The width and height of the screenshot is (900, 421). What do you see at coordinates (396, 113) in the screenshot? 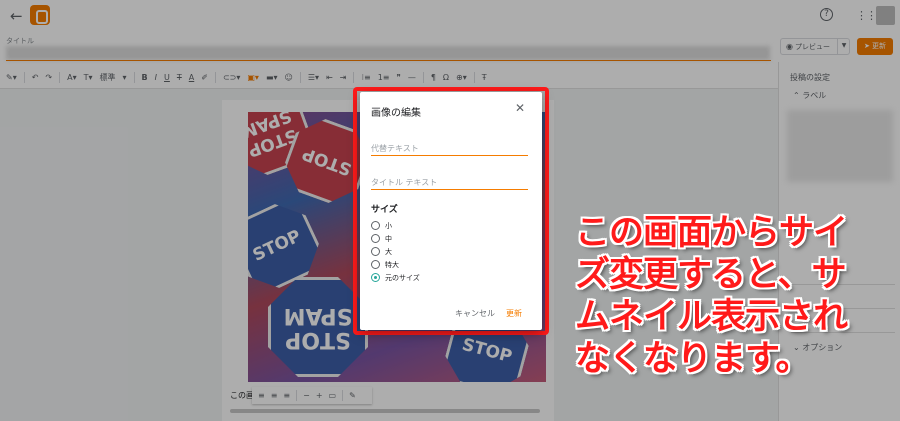
I see `dialog-title: 画像の編集` at bounding box center [396, 113].